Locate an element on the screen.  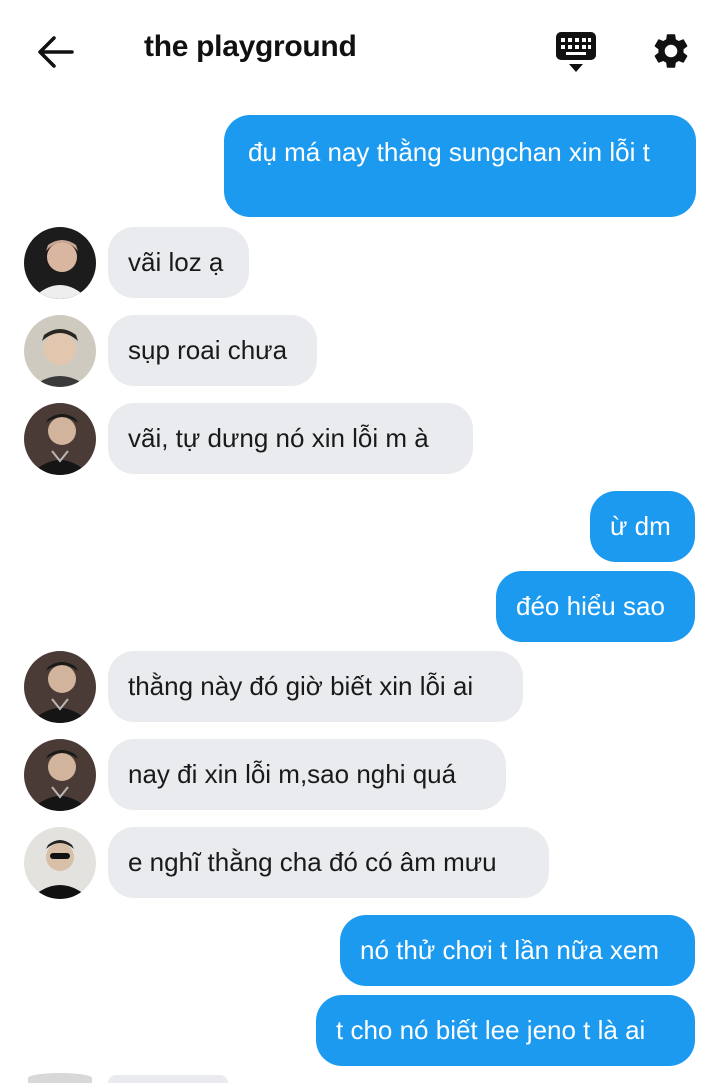
message-text: sụp roai chưa is located at coordinates (208, 350).